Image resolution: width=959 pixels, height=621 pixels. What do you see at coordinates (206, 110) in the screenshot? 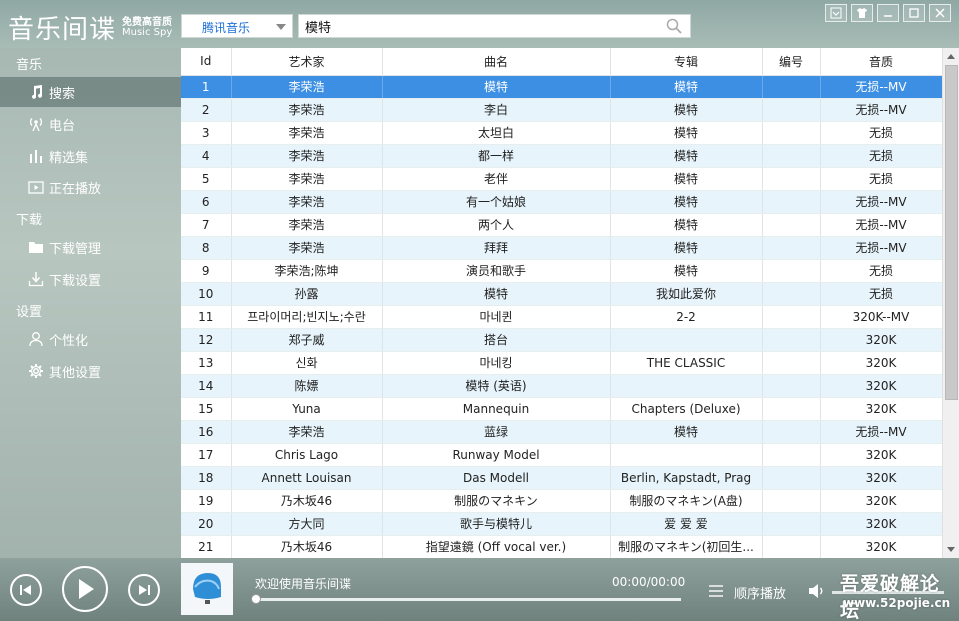
I see `cell-id: 2` at bounding box center [206, 110].